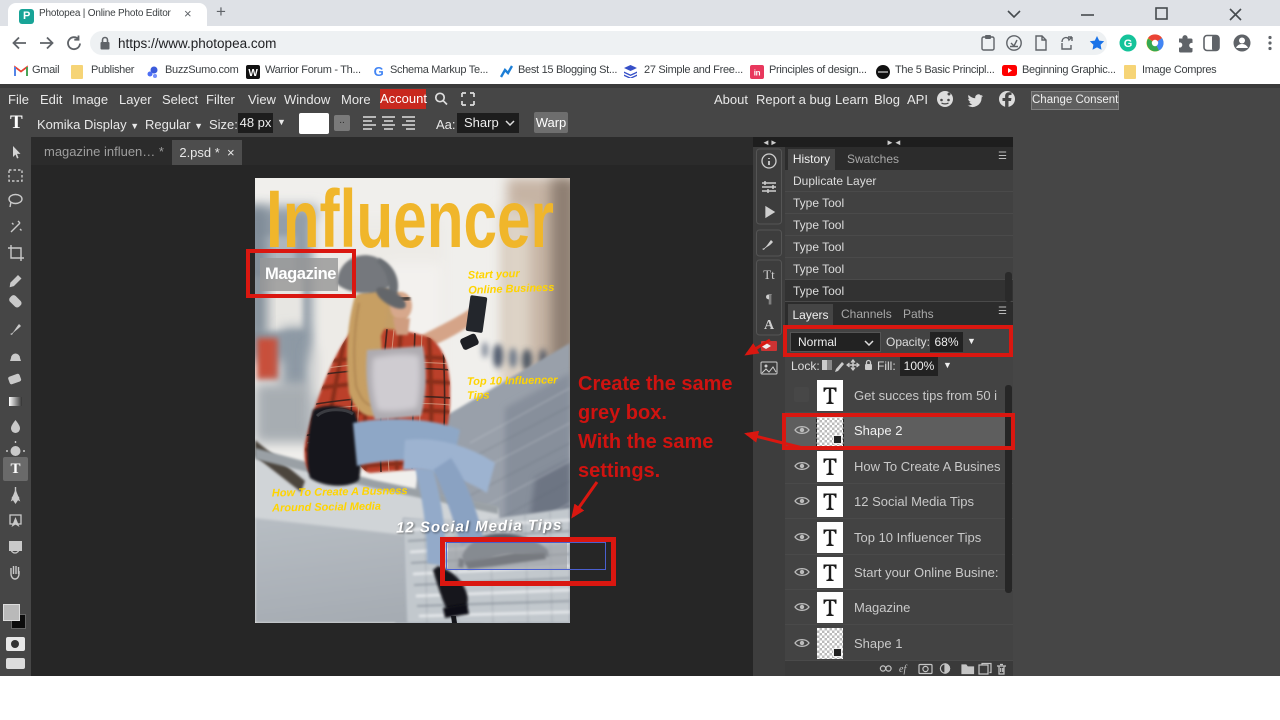  What do you see at coordinates (769, 274) in the screenshot?
I see `svg-text: Tt` at bounding box center [769, 274].